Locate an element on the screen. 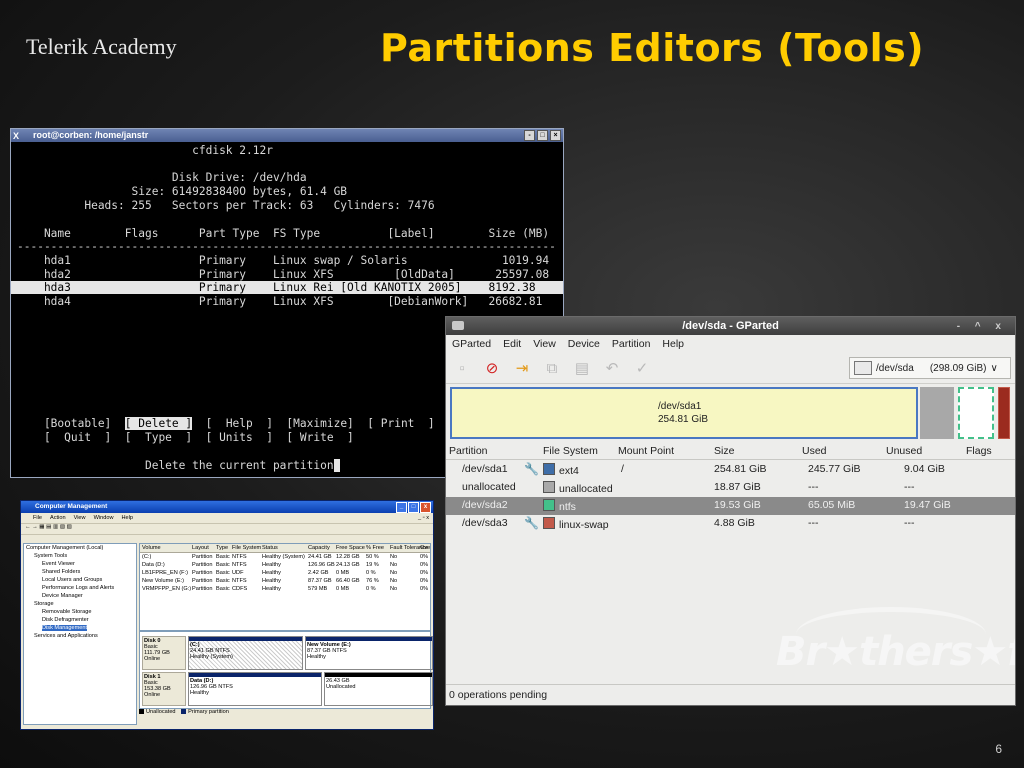  bootable-command: [Bootable] is located at coordinates (71, 423).